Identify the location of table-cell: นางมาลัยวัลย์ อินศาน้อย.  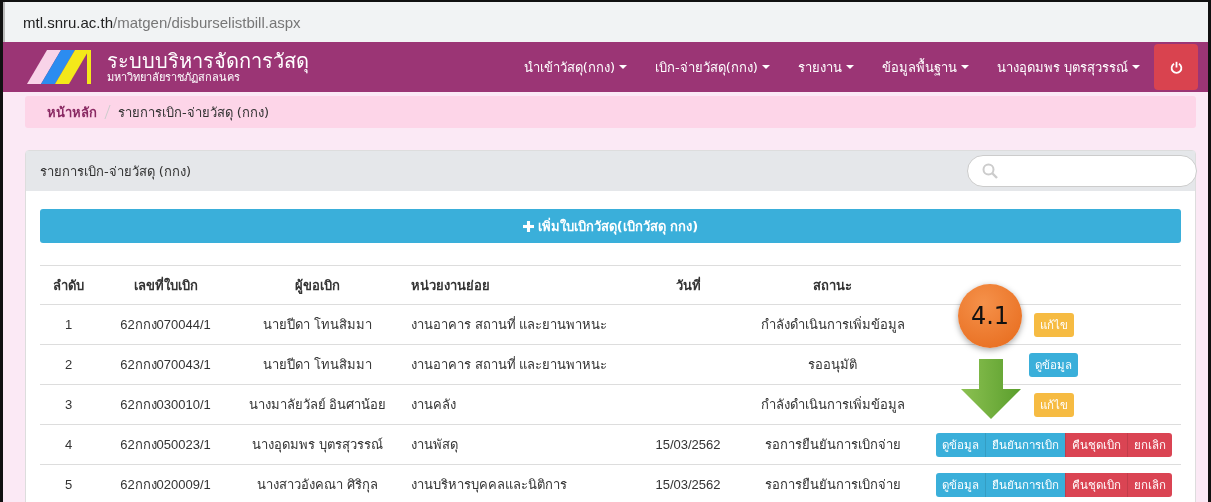
(317, 404).